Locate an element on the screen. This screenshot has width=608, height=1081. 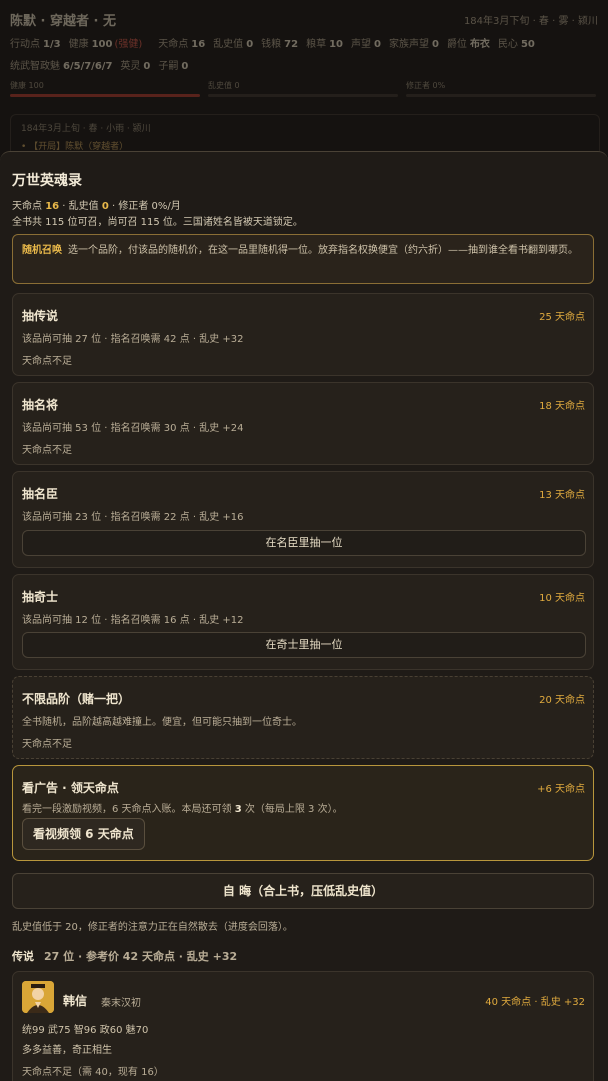
tianming-value: 16 is located at coordinates (52, 206).